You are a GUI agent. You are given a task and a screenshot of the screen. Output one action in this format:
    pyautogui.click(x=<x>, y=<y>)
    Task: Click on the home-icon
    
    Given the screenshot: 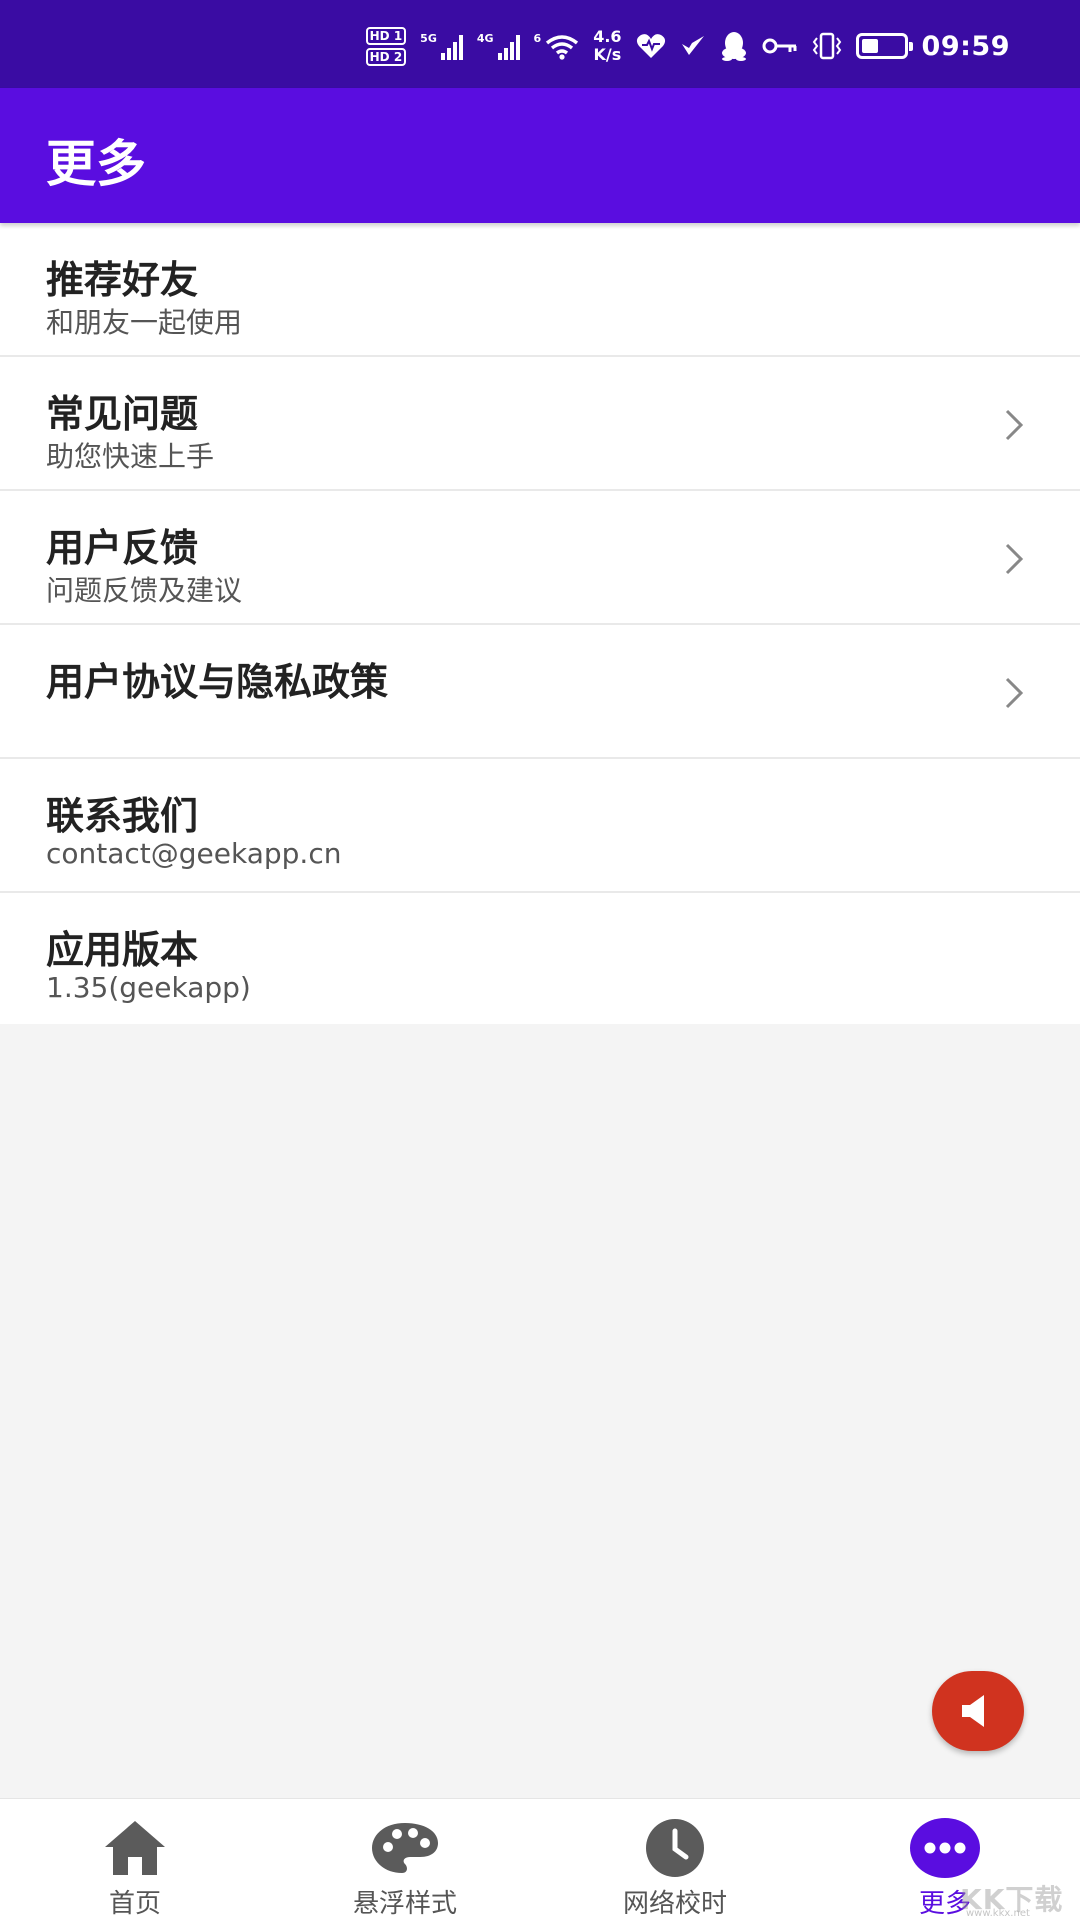 What is the action you would take?
    pyautogui.click(x=135, y=1848)
    